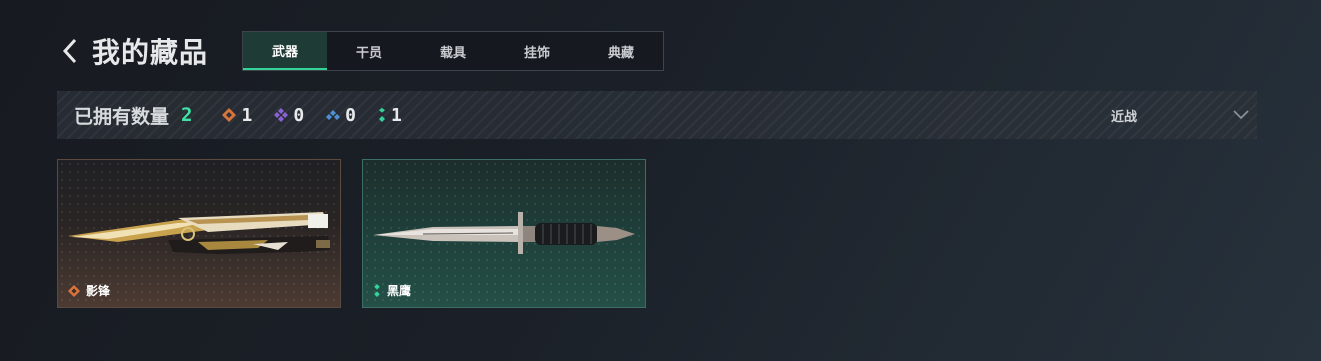 The height and width of the screenshot is (361, 1321). I want to click on rarity-count-orange: 1, so click(237, 115).